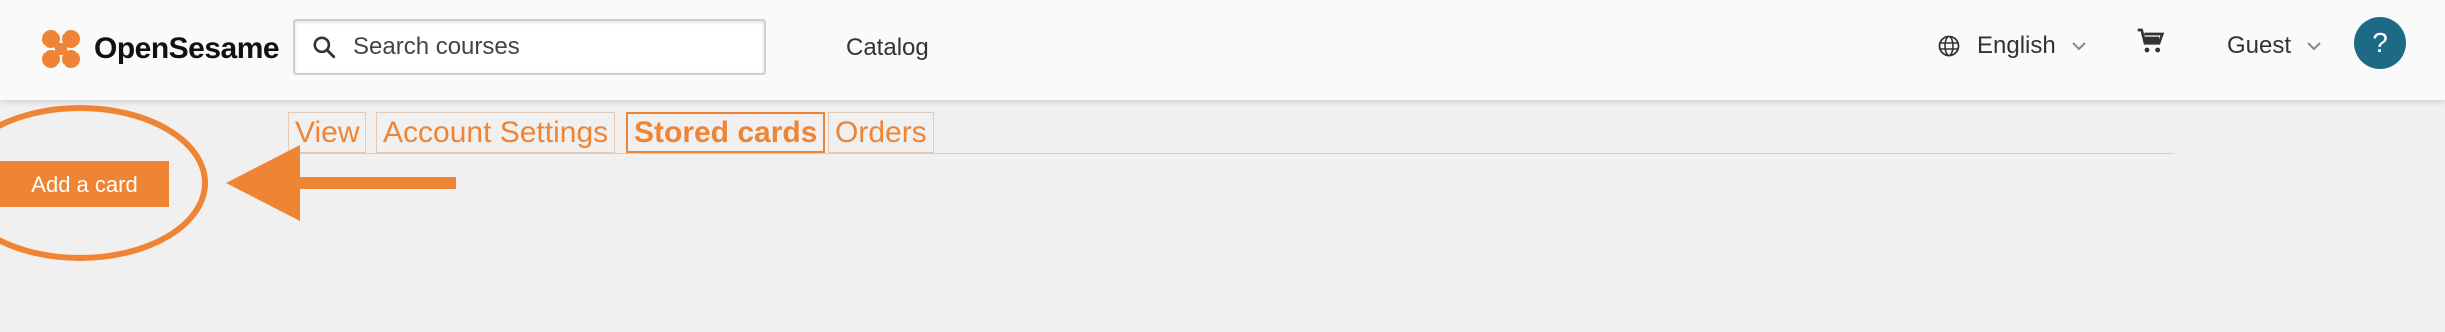 The height and width of the screenshot is (332, 2445). Describe the element at coordinates (84, 184) in the screenshot. I see `add-card-button: Add a card` at that location.